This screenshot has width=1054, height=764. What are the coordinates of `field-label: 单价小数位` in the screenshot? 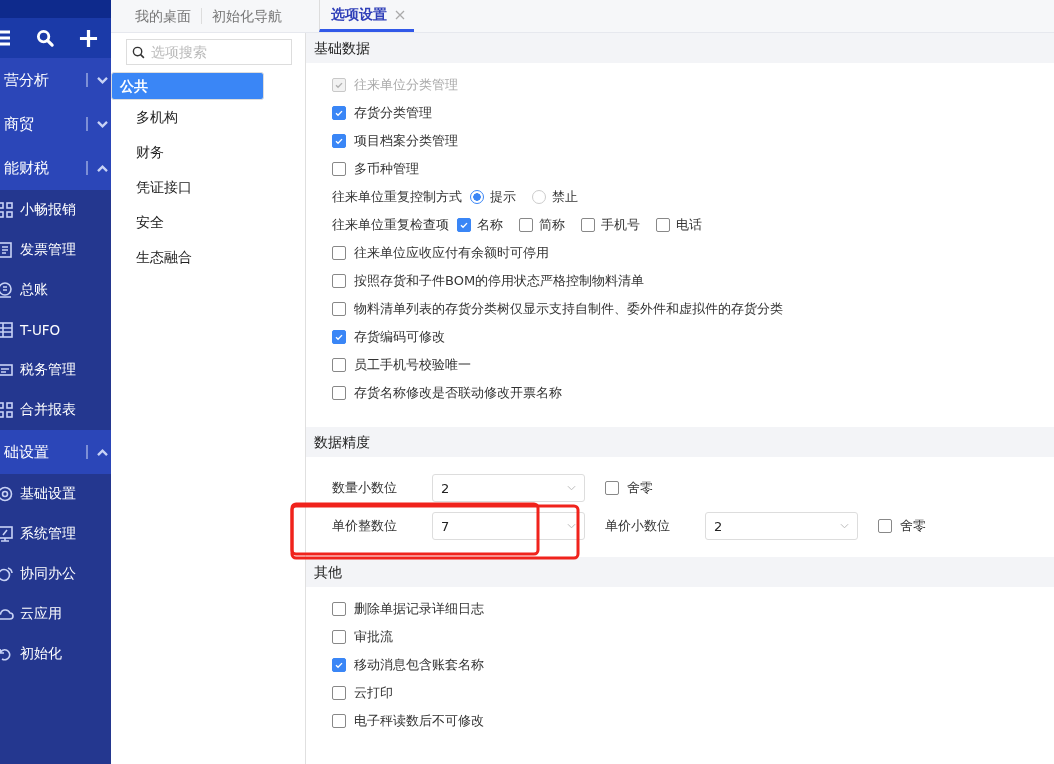 It's located at (638, 526).